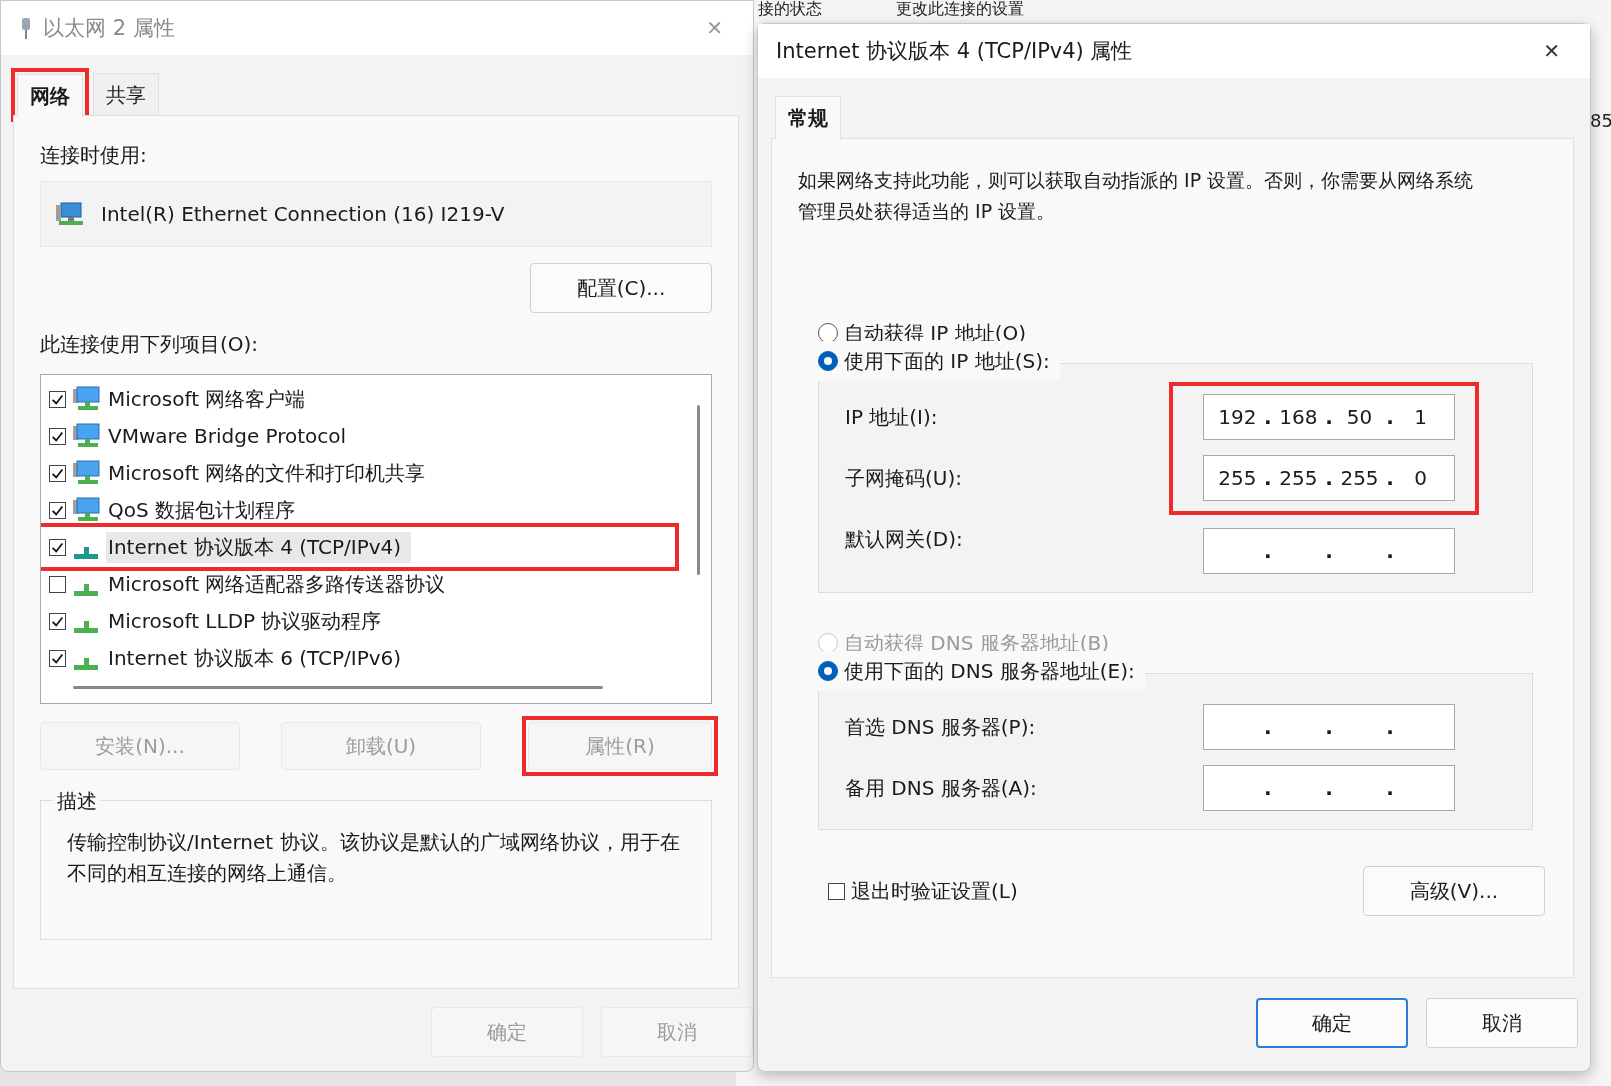 The image size is (1611, 1086). What do you see at coordinates (1420, 478) in the screenshot?
I see `octet-text: 0` at bounding box center [1420, 478].